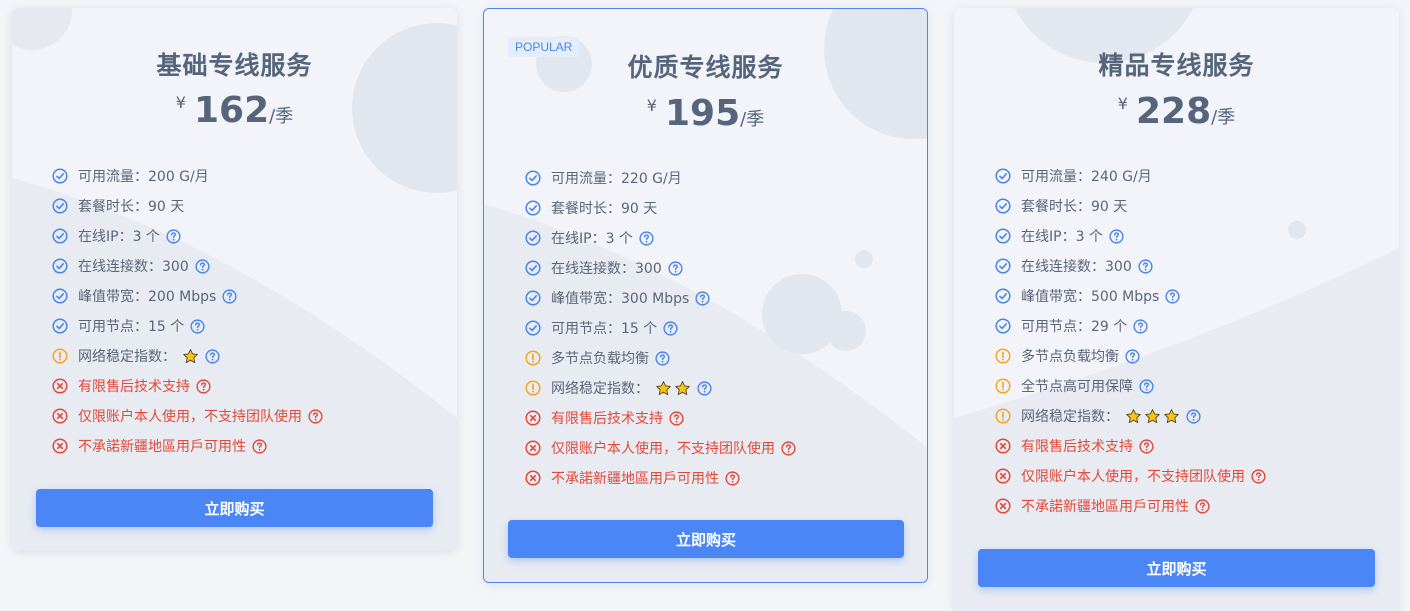  I want to click on feature-item: 峰值带宽：300 Mbps, so click(660, 298).